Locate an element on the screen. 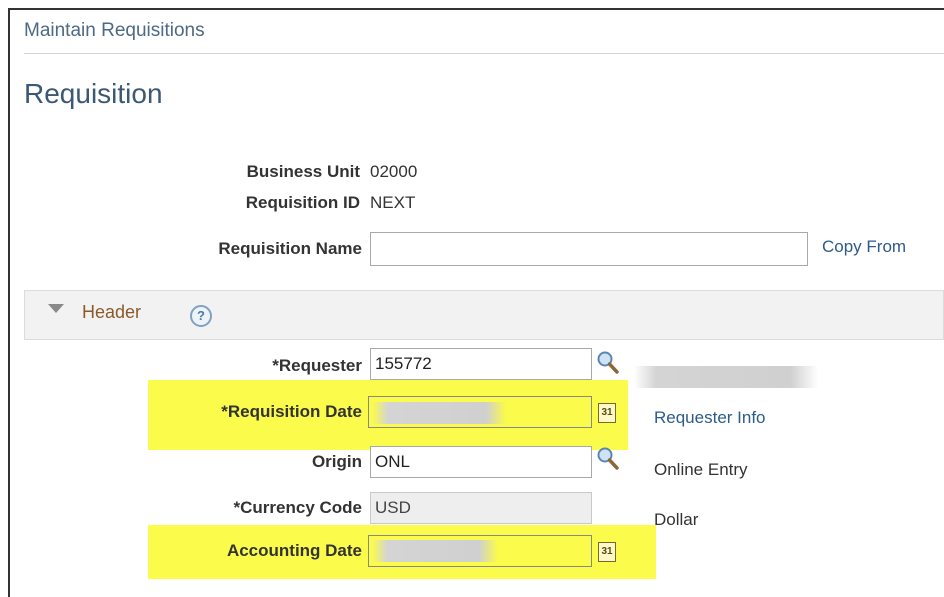 This screenshot has width=944, height=597. requisition-date-label: *Requisition Date is located at coordinates (291, 411).